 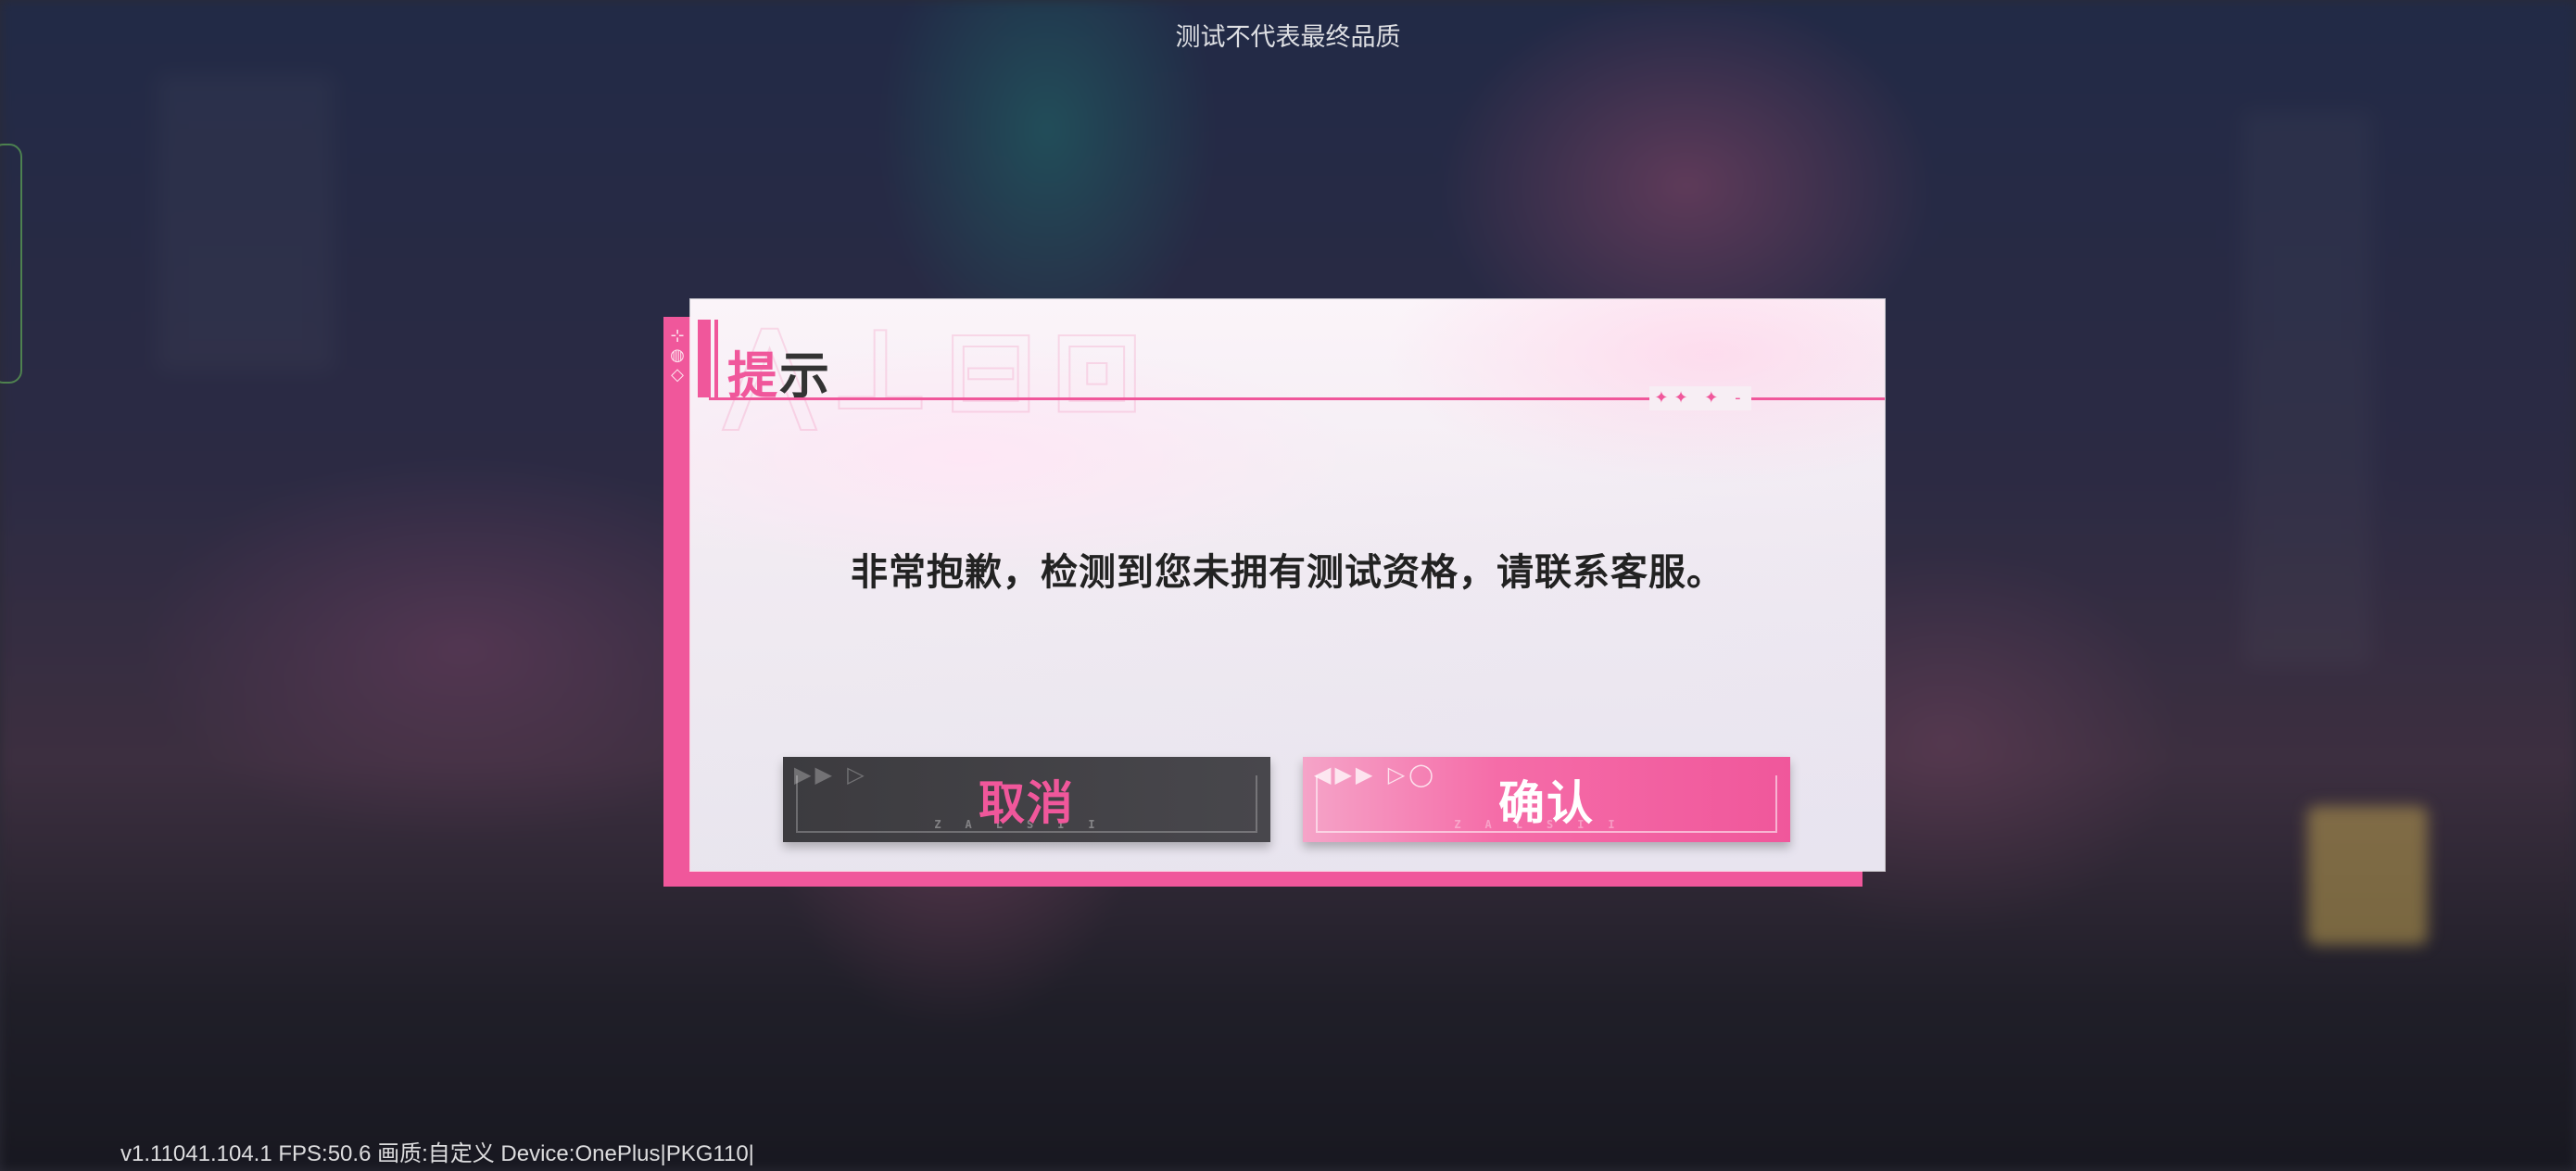 I want to click on title-accent-bar-thin, so click(x=716, y=359).